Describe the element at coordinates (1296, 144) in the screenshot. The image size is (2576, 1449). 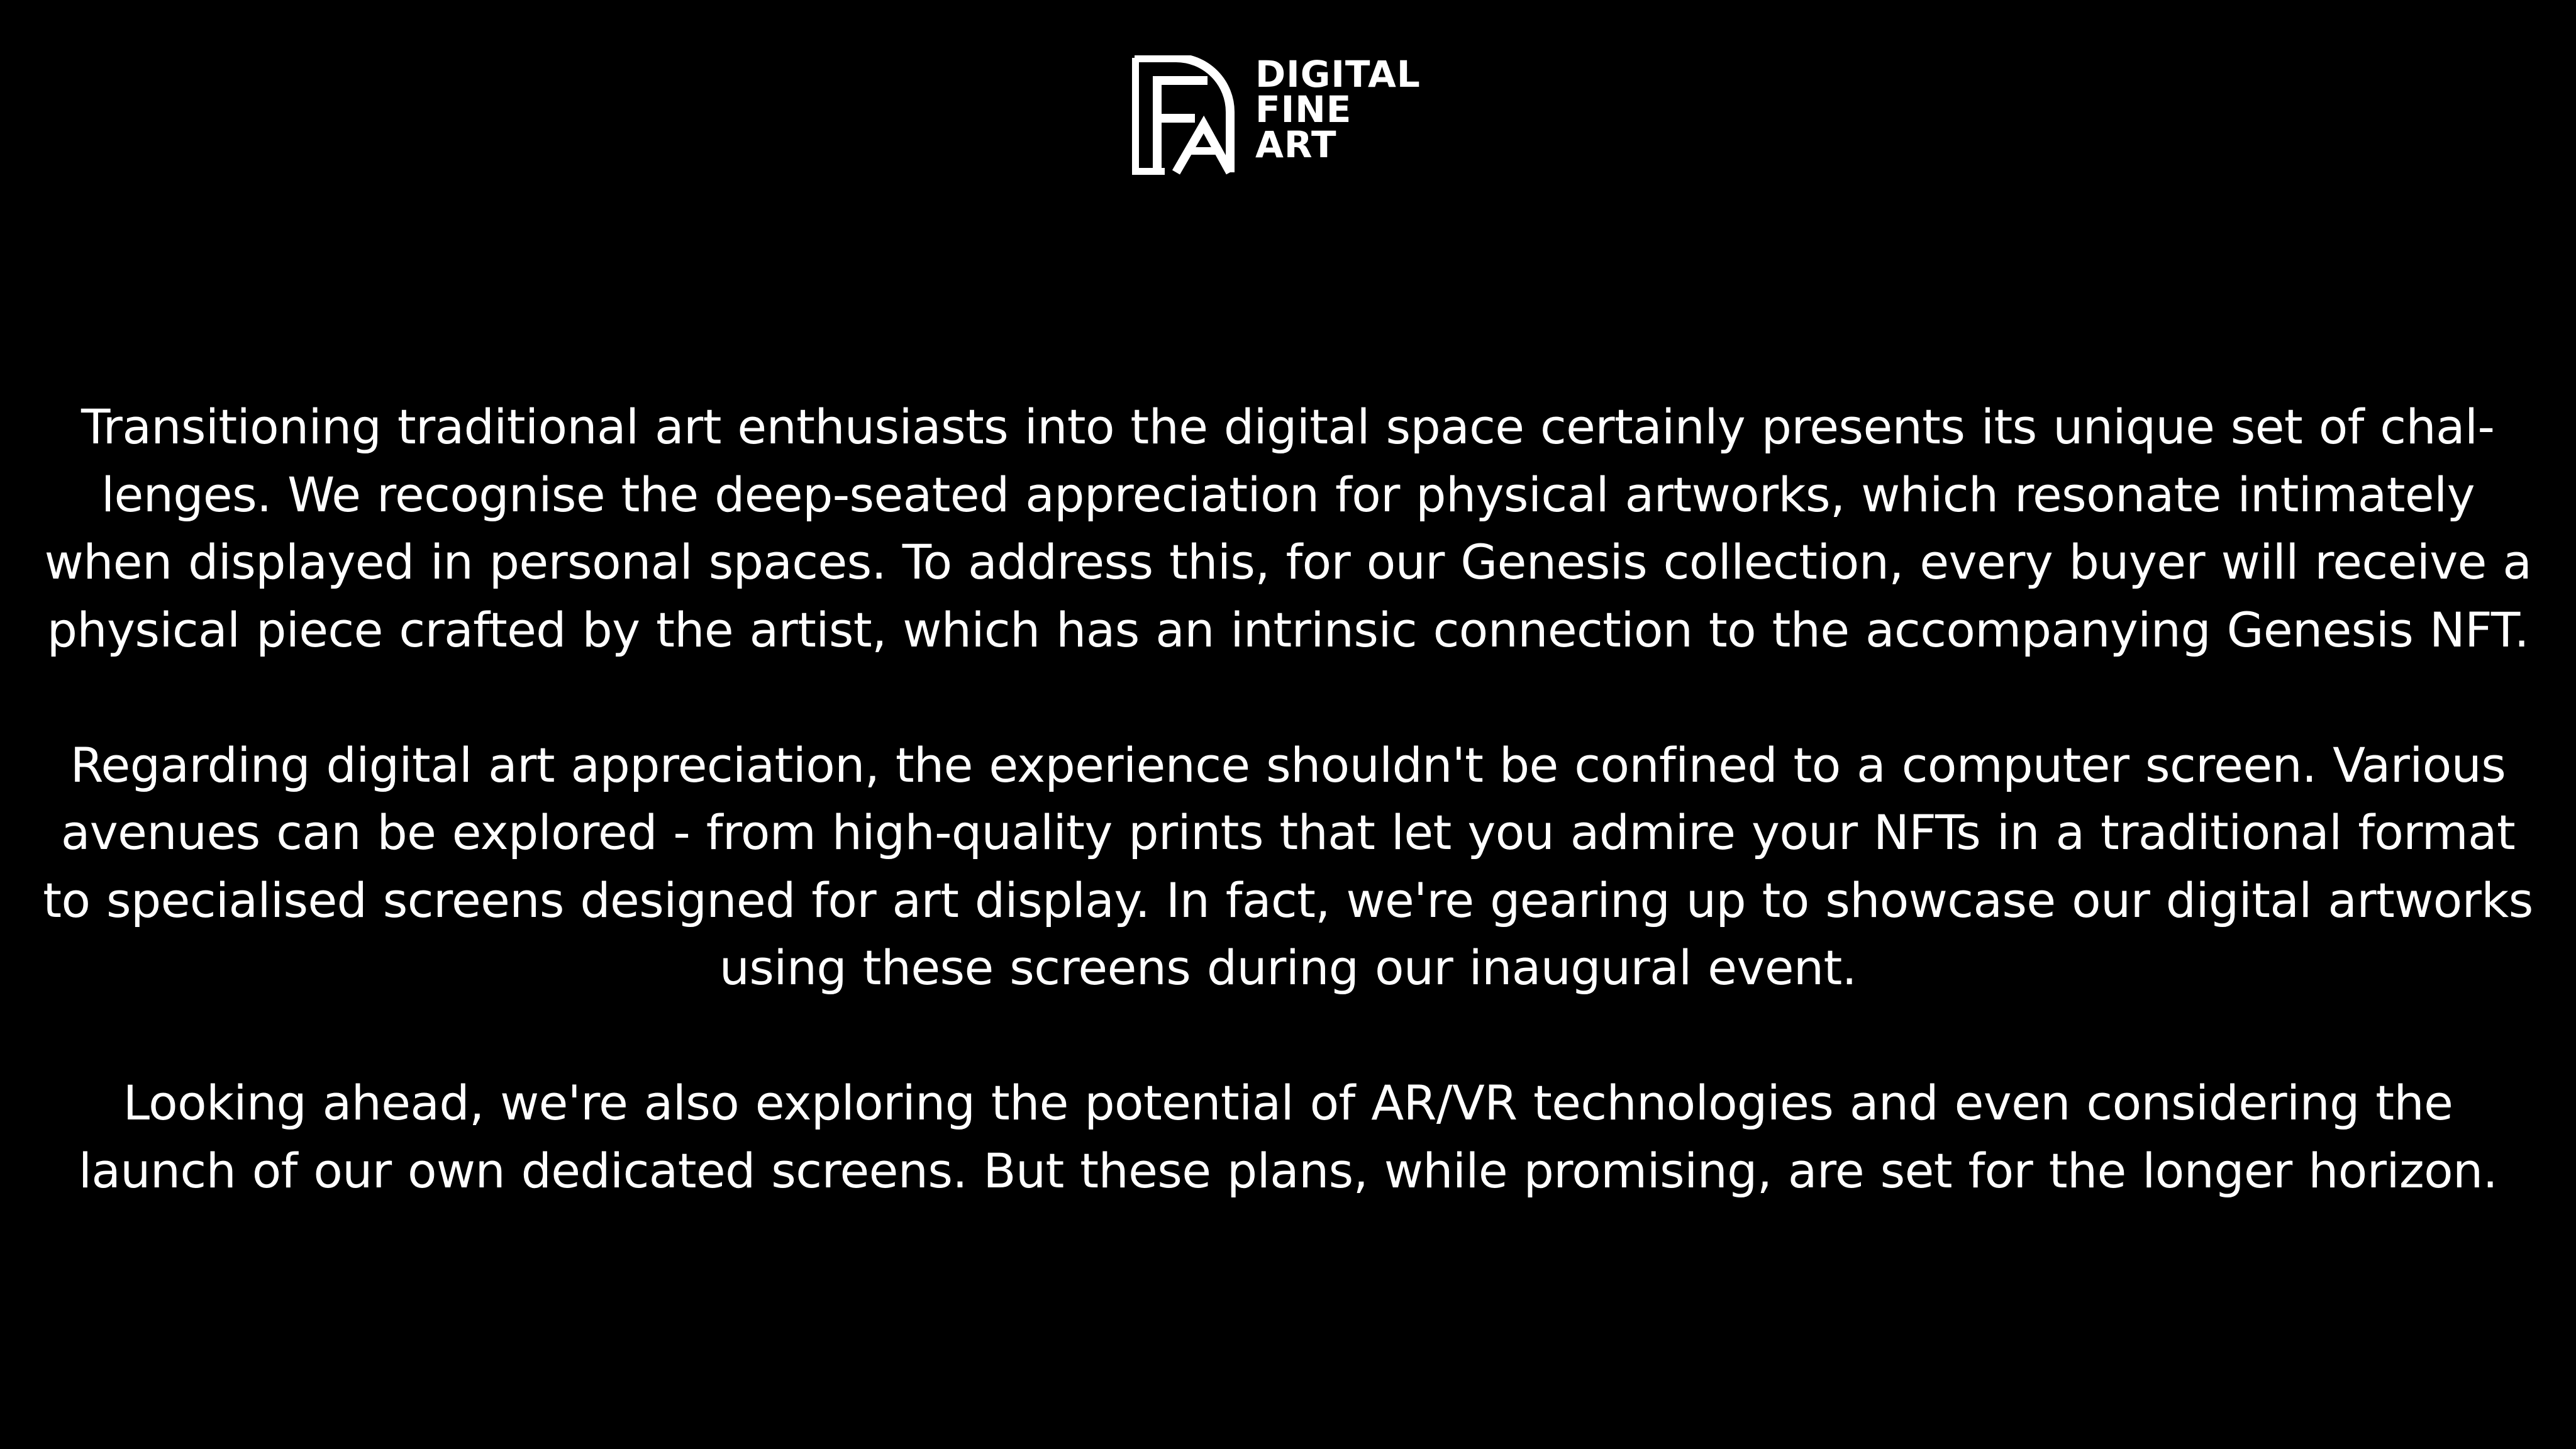
I see `logo-word-art: ART` at that location.